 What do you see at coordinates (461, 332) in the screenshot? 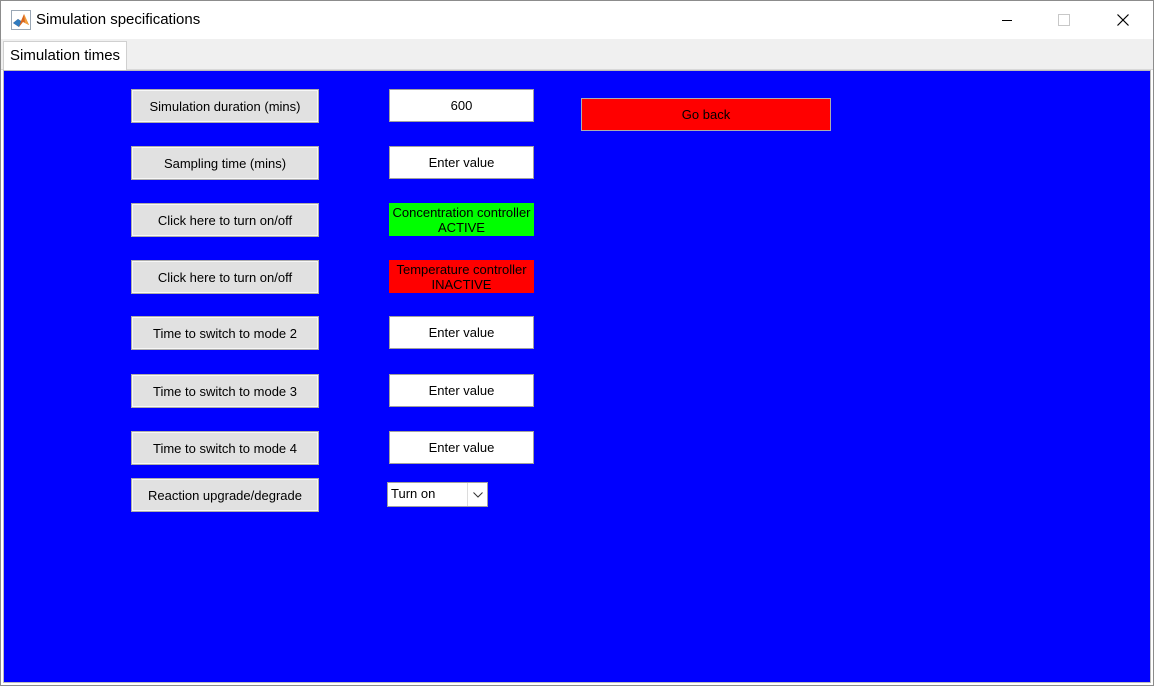
I see `mode-2-input: Enter value` at bounding box center [461, 332].